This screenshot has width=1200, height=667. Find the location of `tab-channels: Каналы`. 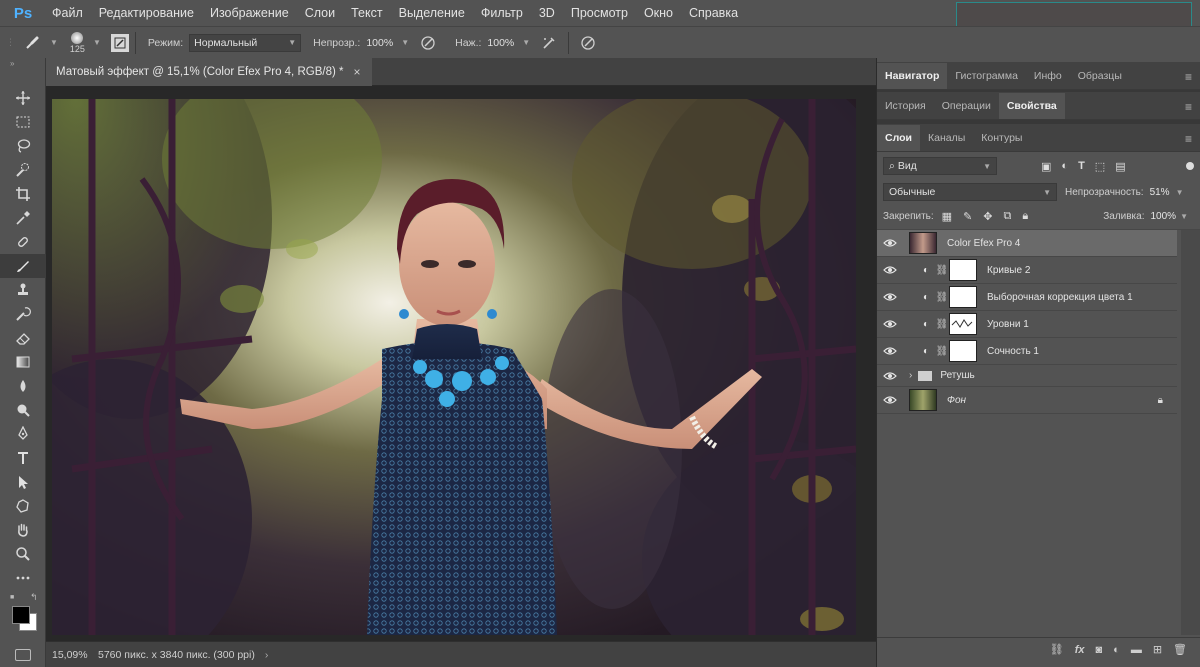

tab-channels: Каналы is located at coordinates (946, 138).